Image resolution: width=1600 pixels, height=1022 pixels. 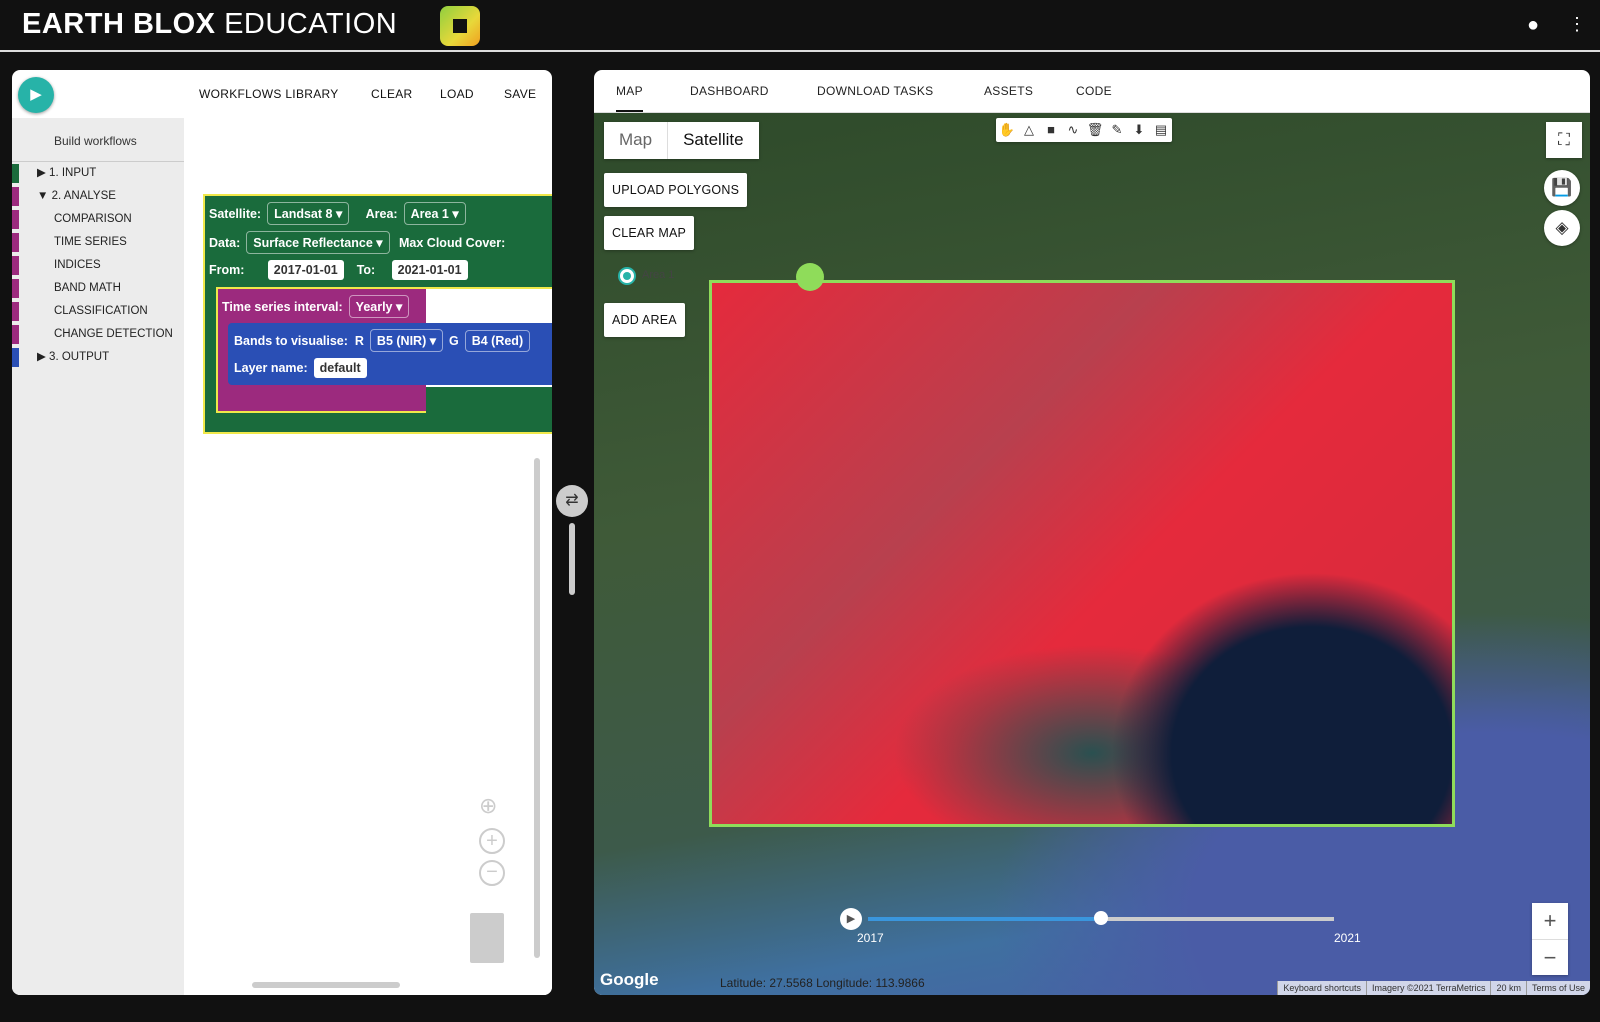 I want to click on zoom-out-icon: −, so click(x=492, y=873).